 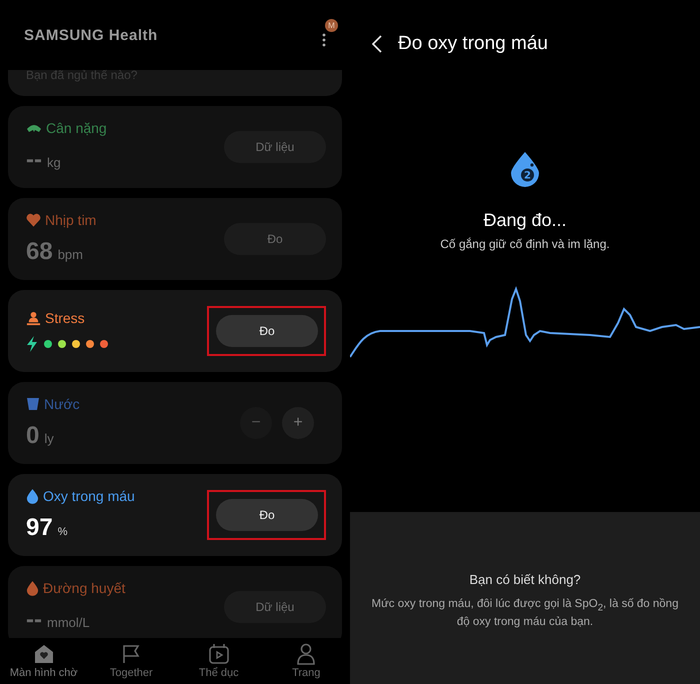 What do you see at coordinates (275, 239) in the screenshot?
I see `action-button: Đo` at bounding box center [275, 239].